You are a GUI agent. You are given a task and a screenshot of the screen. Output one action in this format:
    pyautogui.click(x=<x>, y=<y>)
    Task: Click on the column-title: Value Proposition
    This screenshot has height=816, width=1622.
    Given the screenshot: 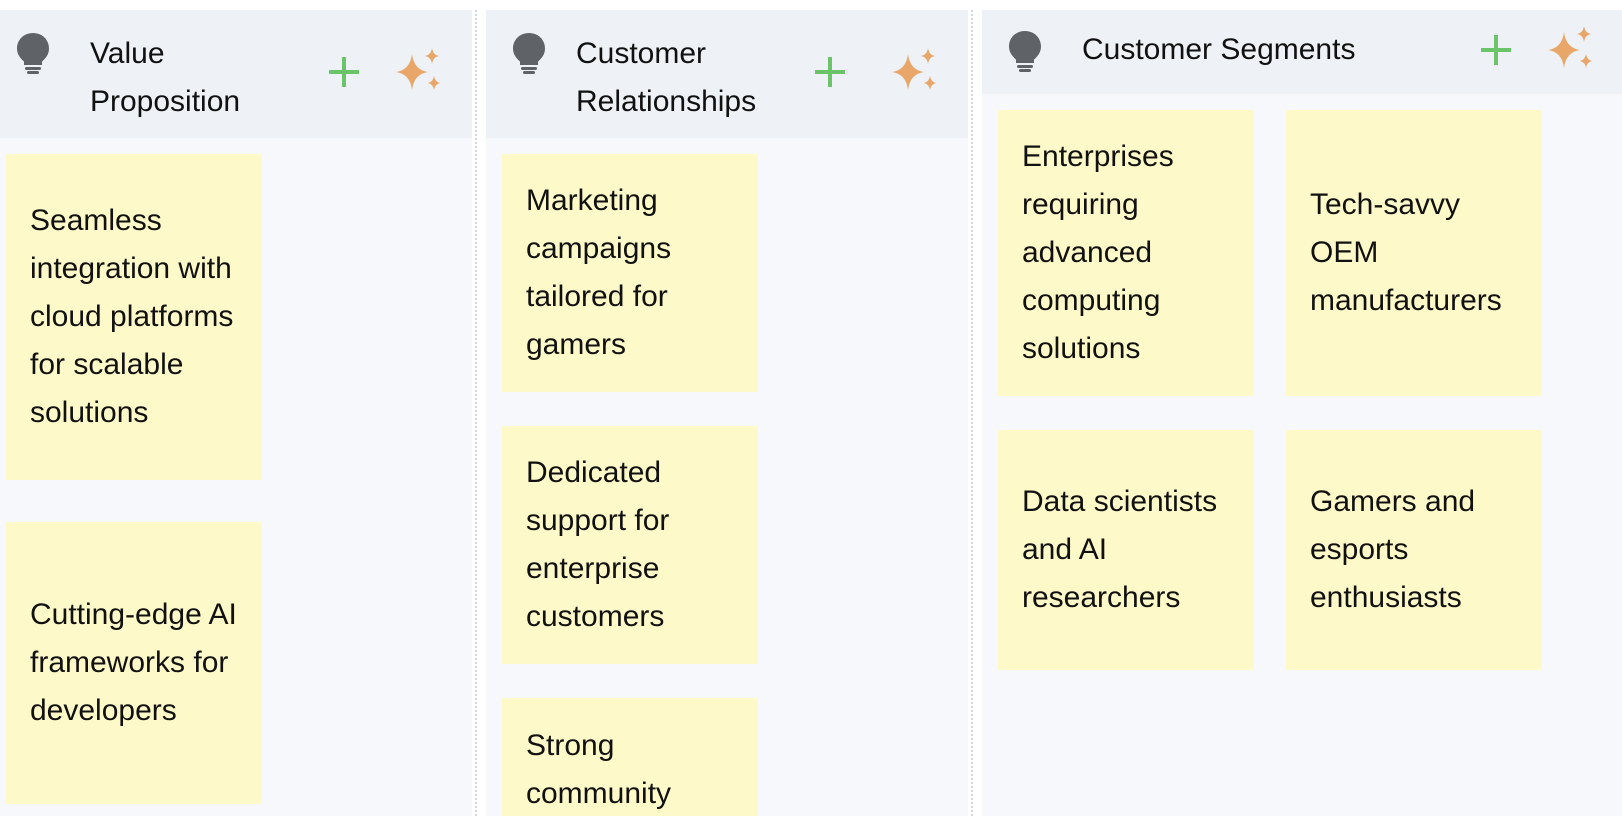 What is the action you would take?
    pyautogui.click(x=165, y=77)
    